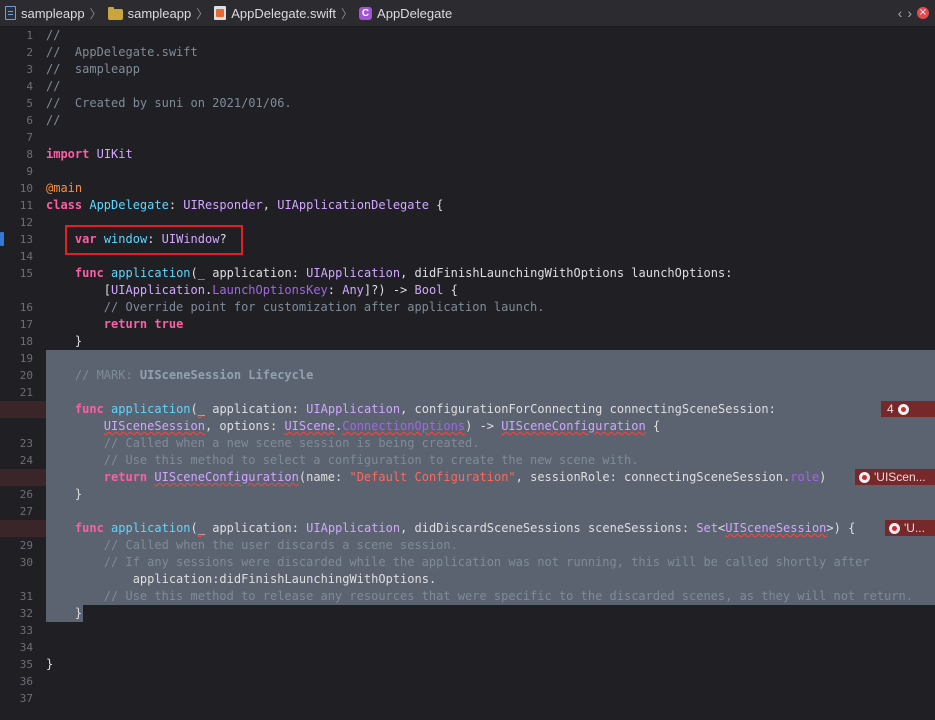 Image resolution: width=935 pixels, height=720 pixels. What do you see at coordinates (26, 375) in the screenshot?
I see `line-number: 20` at bounding box center [26, 375].